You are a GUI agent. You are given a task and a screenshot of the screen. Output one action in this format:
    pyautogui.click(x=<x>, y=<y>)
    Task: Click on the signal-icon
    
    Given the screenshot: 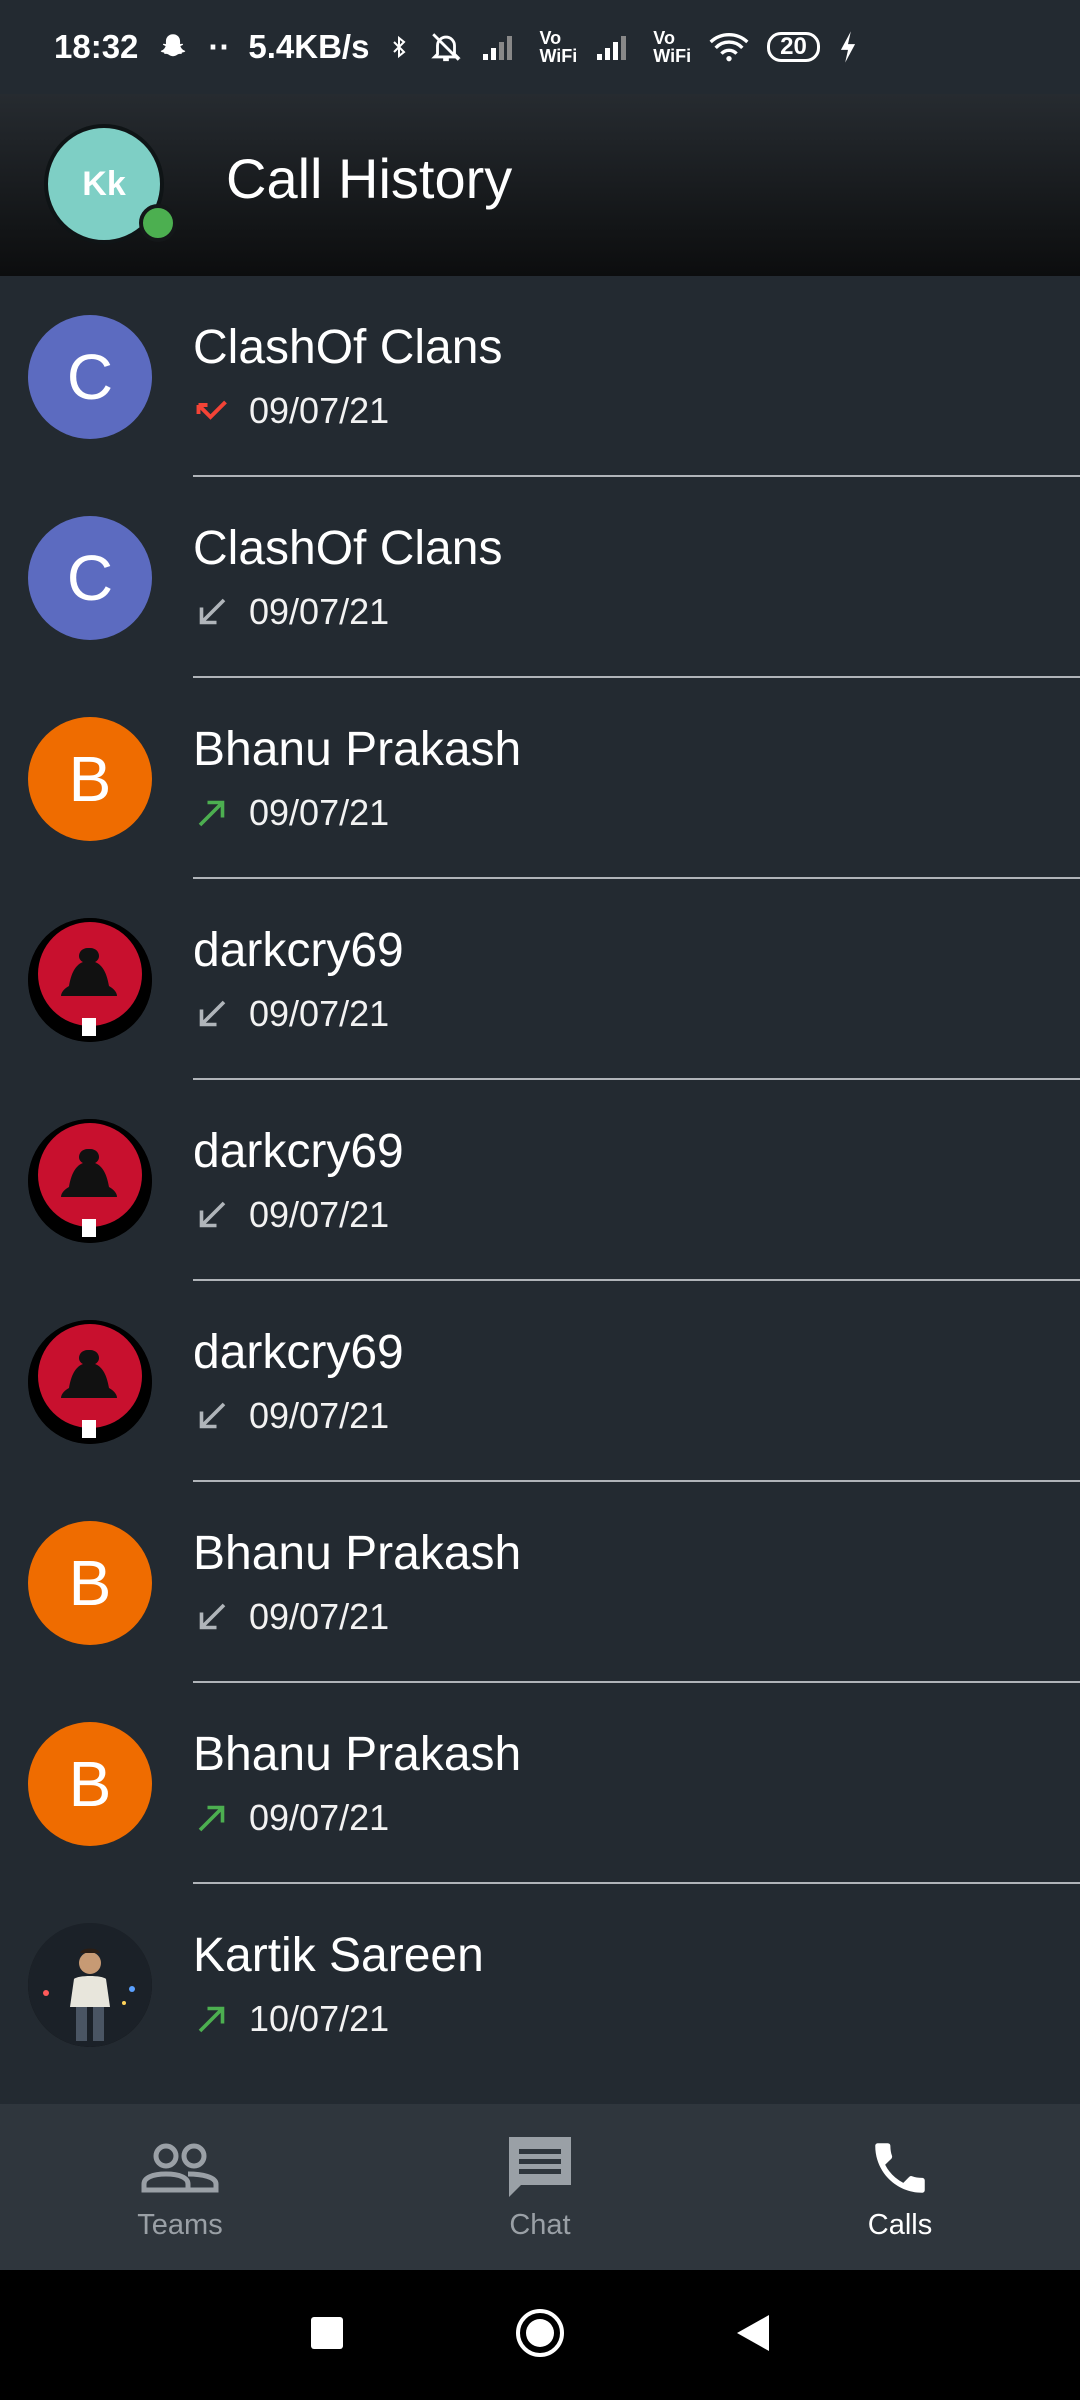 What is the action you would take?
    pyautogui.click(x=501, y=47)
    